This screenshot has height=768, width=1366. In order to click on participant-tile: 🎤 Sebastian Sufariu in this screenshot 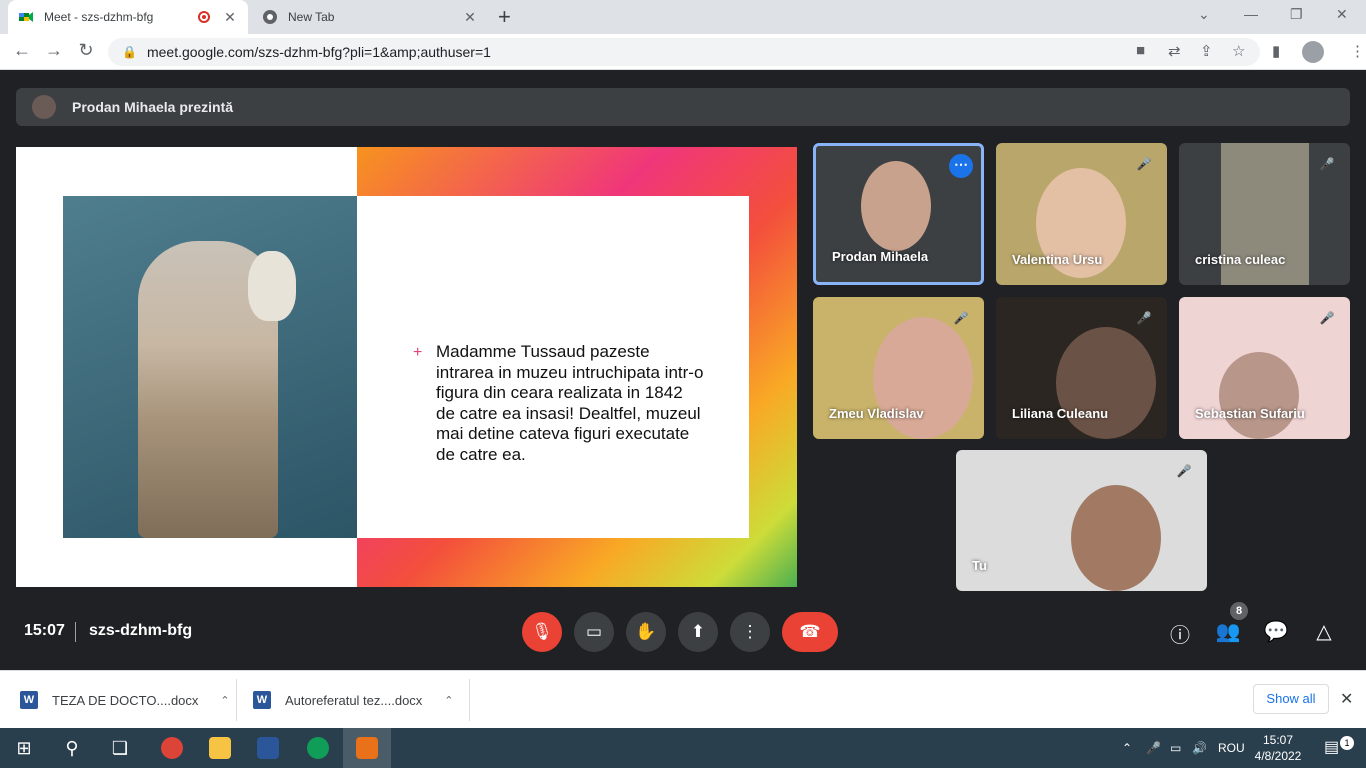, I will do `click(1264, 368)`.